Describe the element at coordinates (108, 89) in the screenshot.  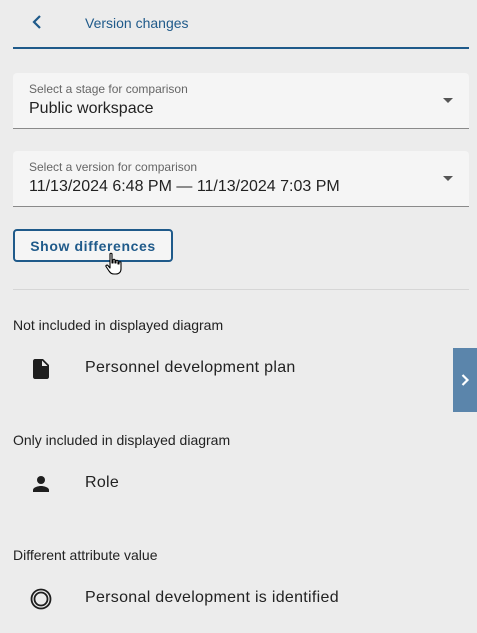
I see `stage-select-label: Select a stage for comparison` at that location.